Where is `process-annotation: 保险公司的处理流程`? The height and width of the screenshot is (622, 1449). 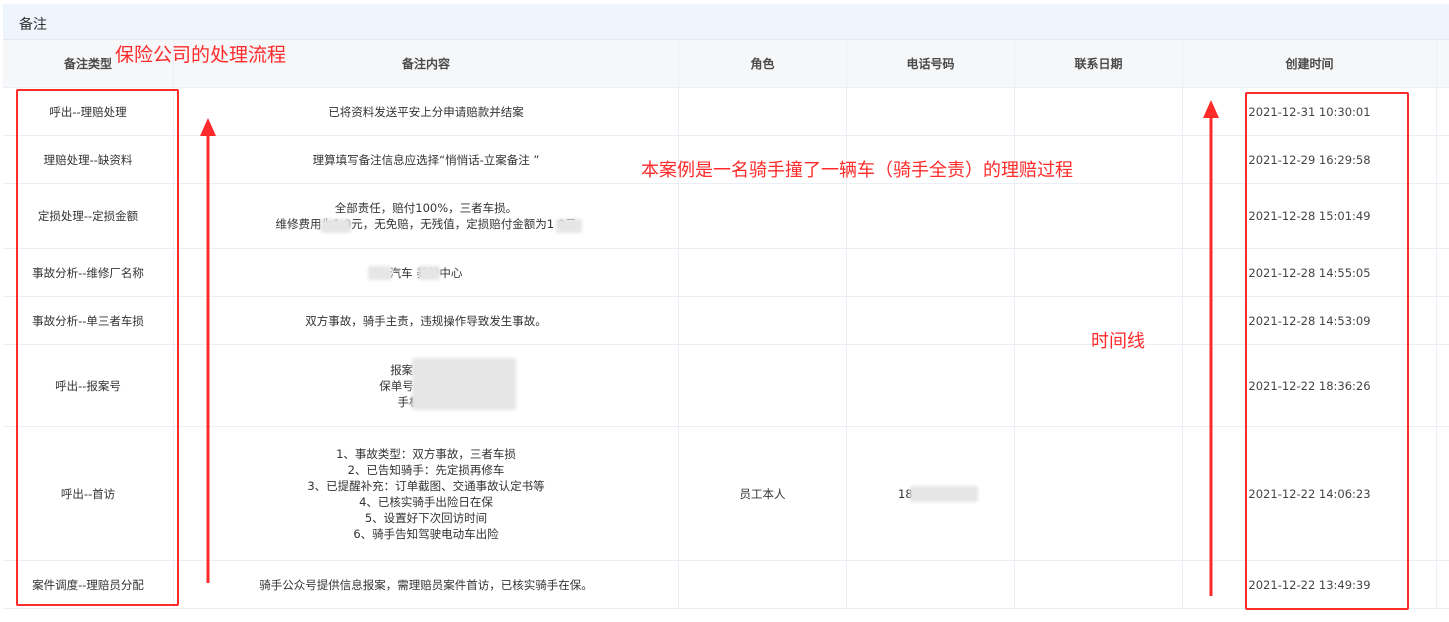 process-annotation: 保险公司的处理流程 is located at coordinates (201, 55).